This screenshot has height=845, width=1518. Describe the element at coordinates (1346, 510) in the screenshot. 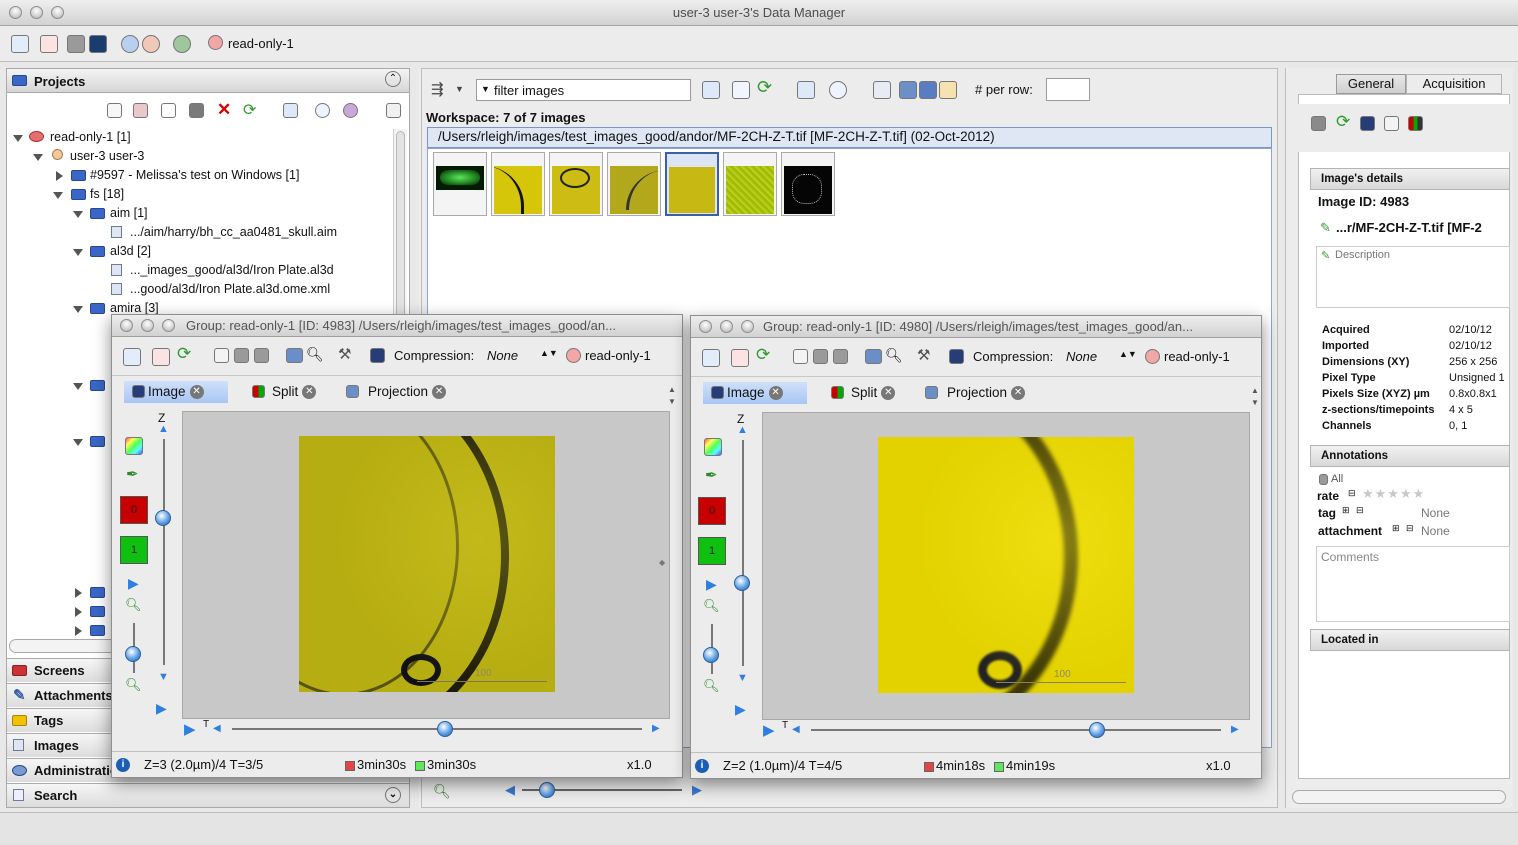

I see `add-tag-icon: ⊞` at that location.